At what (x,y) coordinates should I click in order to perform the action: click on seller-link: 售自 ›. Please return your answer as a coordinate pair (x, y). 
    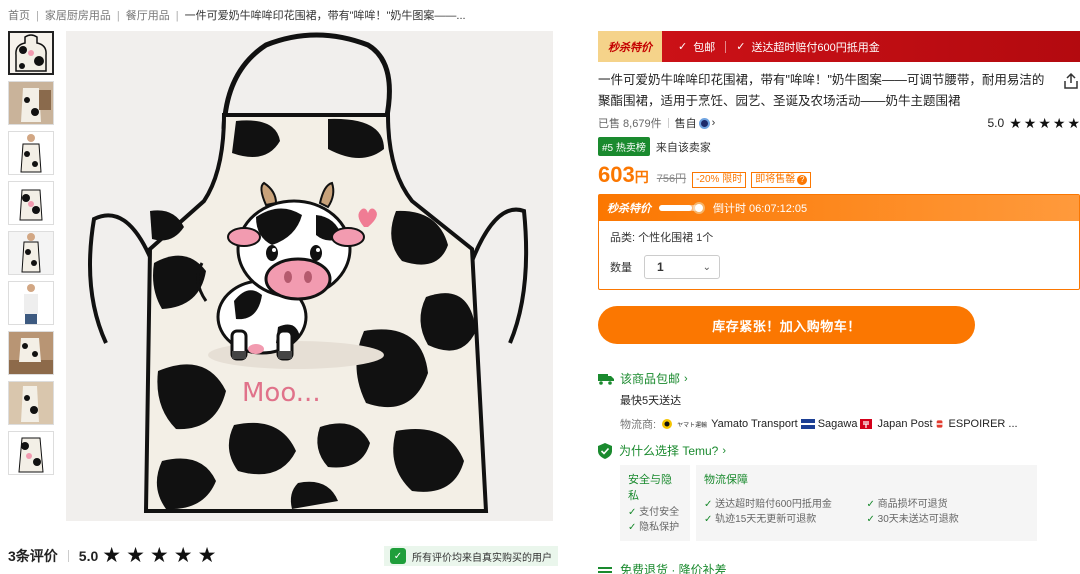
    Looking at the image, I should click on (695, 123).